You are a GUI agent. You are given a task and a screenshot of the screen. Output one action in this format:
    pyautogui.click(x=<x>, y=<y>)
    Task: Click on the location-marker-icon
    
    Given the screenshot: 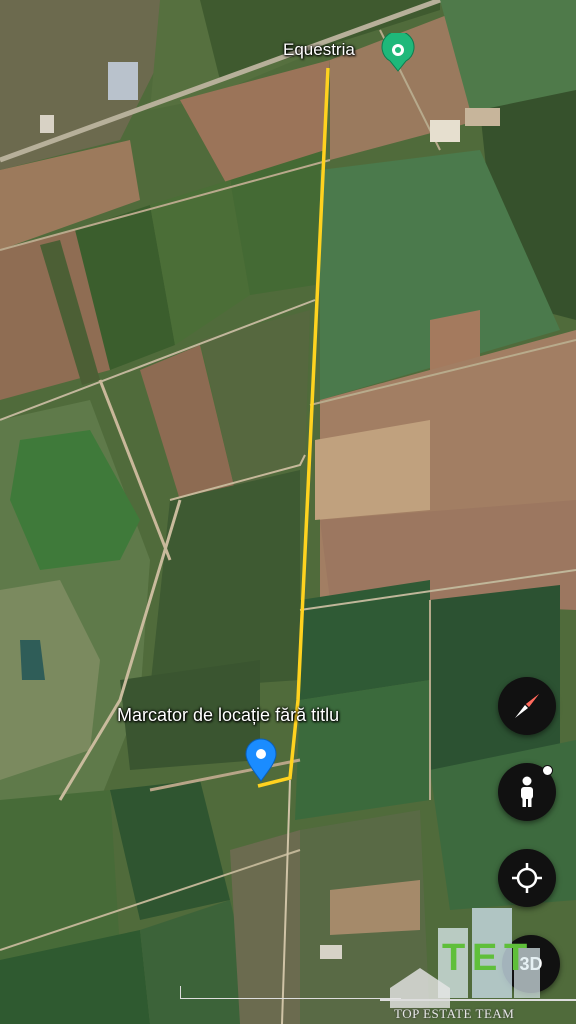 What is the action you would take?
    pyautogui.click(x=261, y=760)
    